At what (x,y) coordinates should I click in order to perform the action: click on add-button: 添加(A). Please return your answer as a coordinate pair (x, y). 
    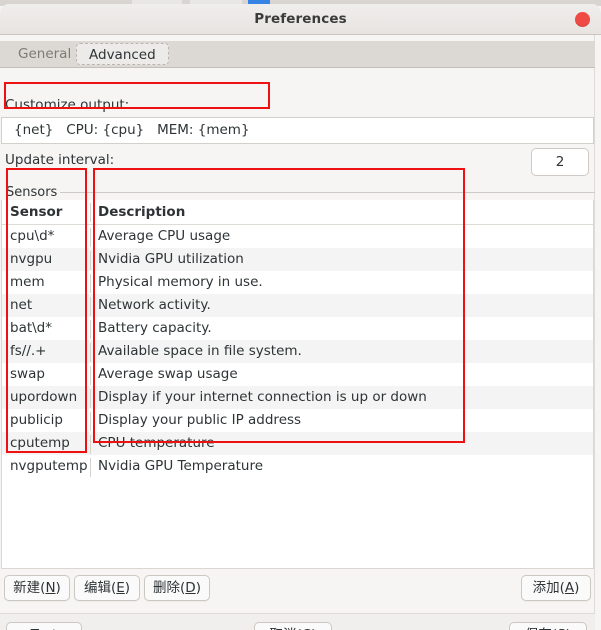
    Looking at the image, I should click on (556, 588).